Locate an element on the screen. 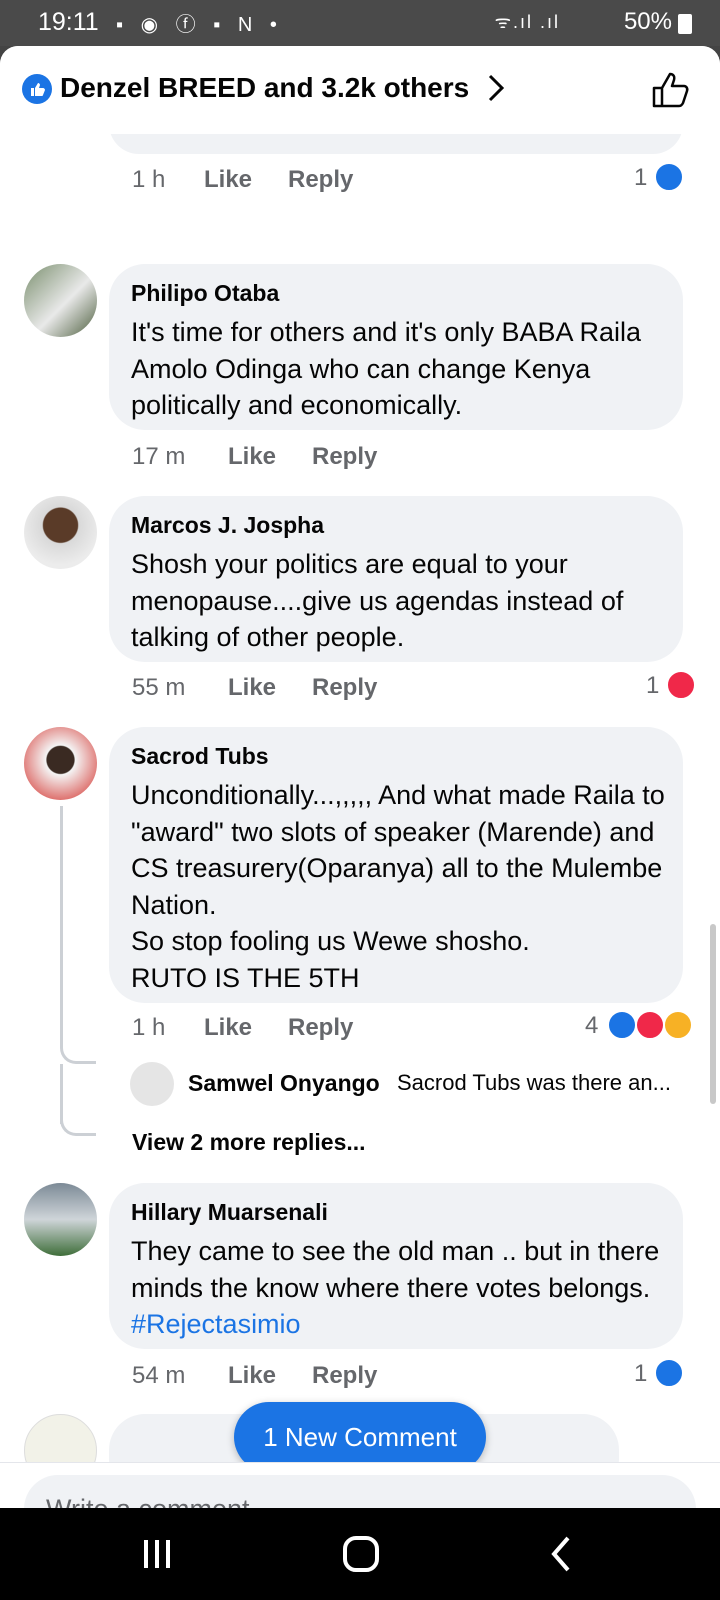 Image resolution: width=720 pixels, height=1600 pixels. reply-author: Samwel Onyango is located at coordinates (284, 1083).